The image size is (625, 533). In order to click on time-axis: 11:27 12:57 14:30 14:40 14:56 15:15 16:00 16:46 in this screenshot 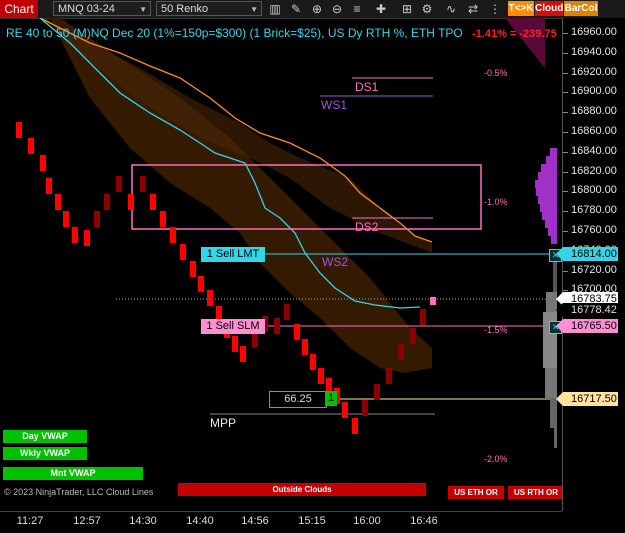, I will do `click(281, 522)`.